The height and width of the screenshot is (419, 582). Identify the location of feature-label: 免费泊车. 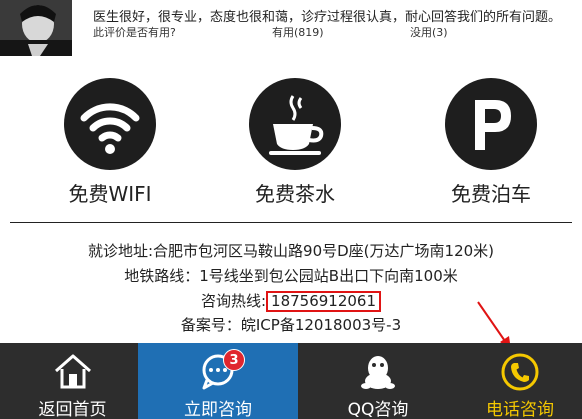
(491, 194).